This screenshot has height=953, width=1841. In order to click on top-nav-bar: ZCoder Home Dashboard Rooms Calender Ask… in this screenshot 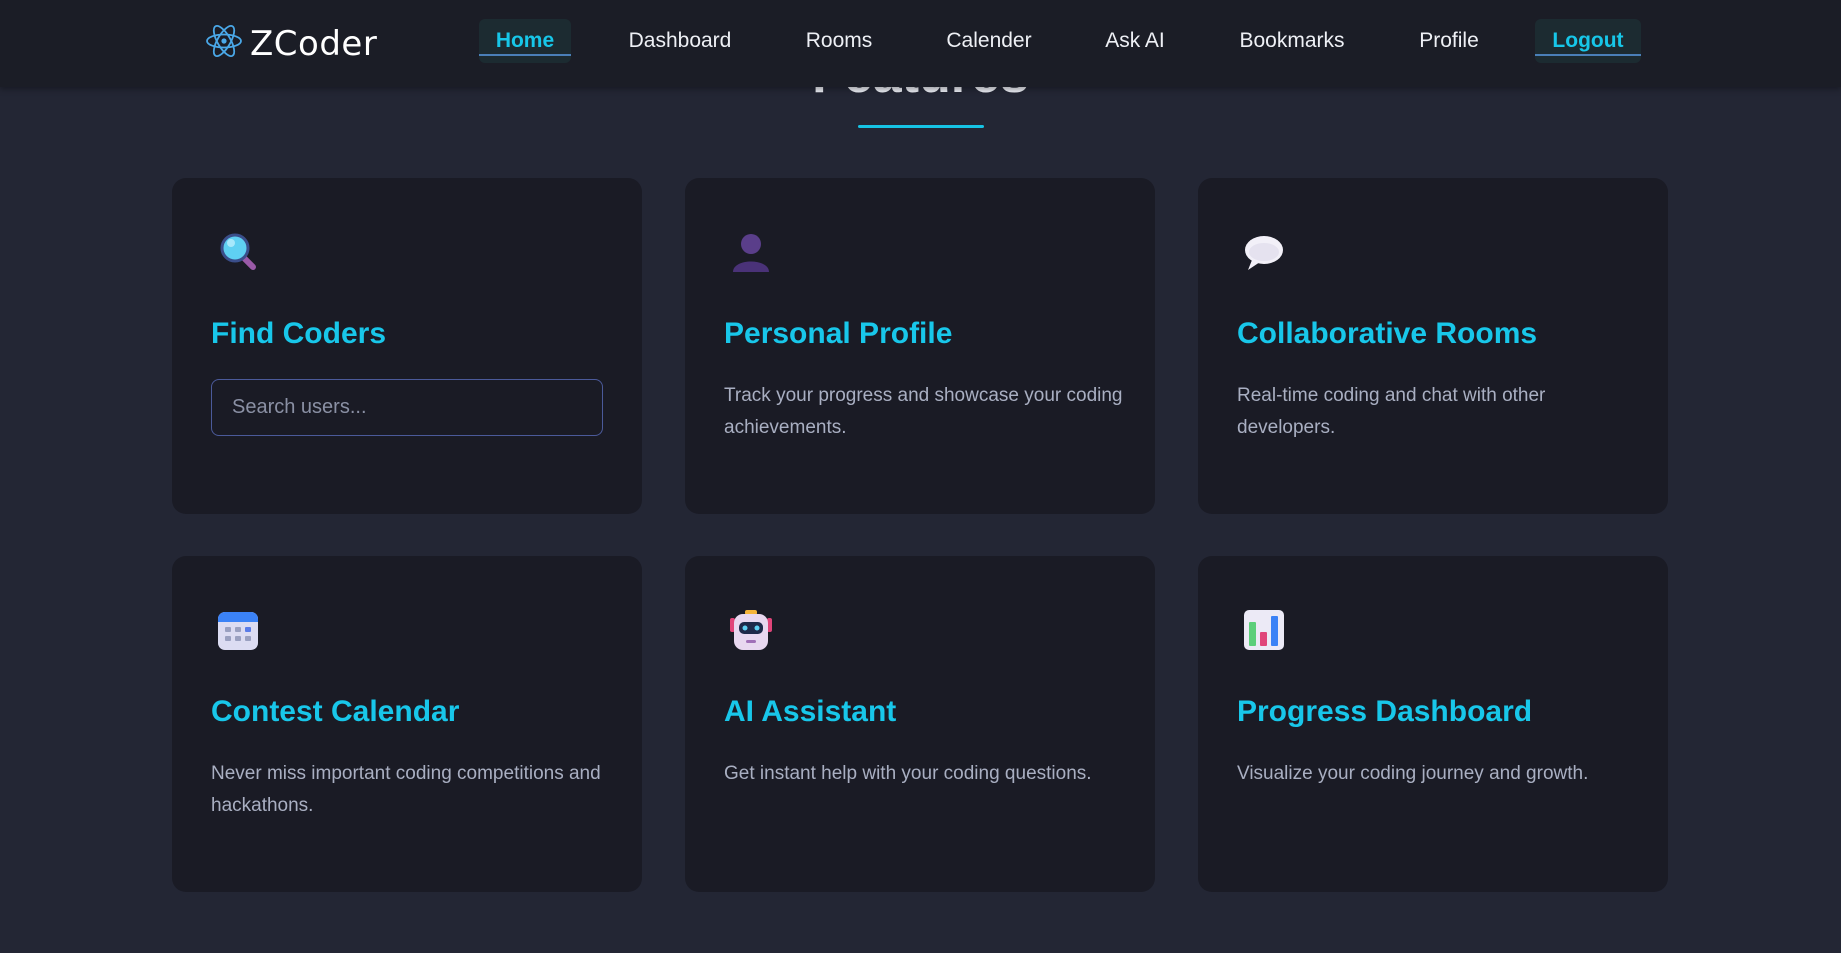, I will do `click(920, 43)`.